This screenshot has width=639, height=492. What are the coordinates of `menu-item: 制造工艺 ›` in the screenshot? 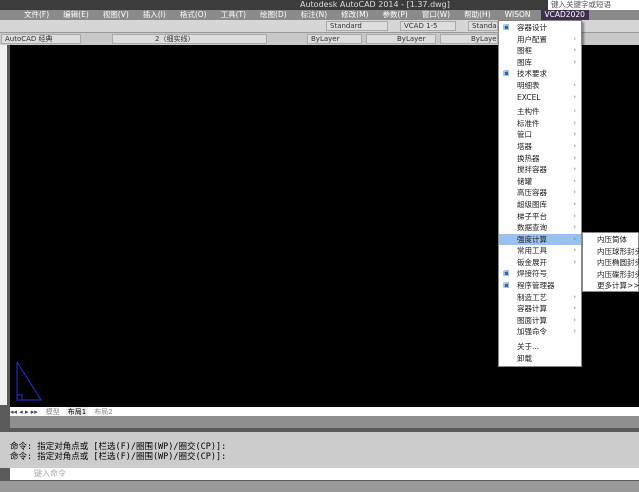 It's located at (540, 298).